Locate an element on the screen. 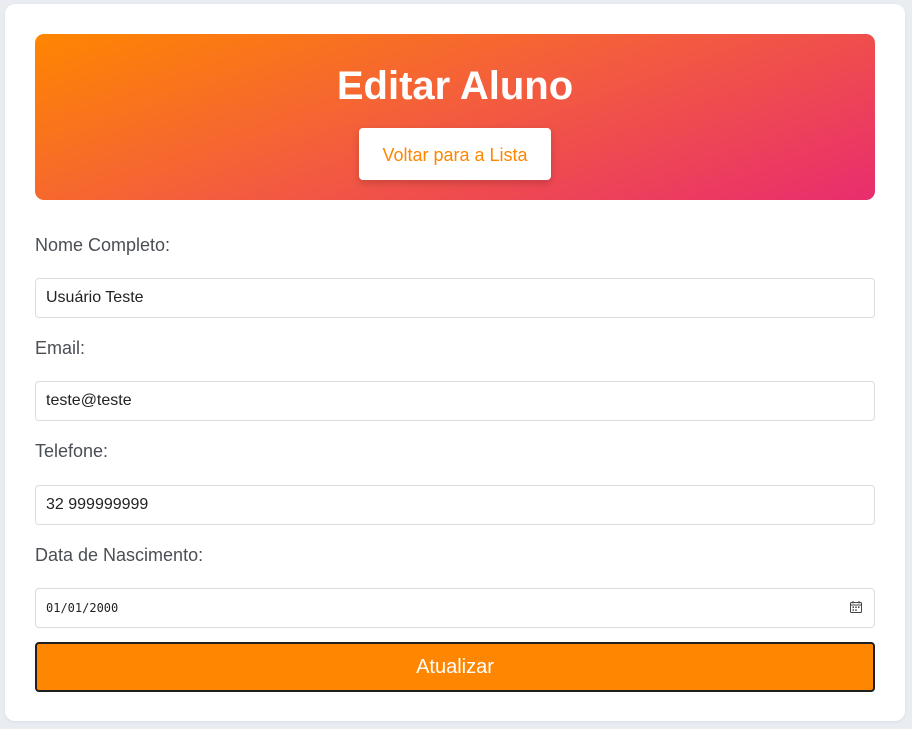  email-field-wrapper is located at coordinates (455, 401).